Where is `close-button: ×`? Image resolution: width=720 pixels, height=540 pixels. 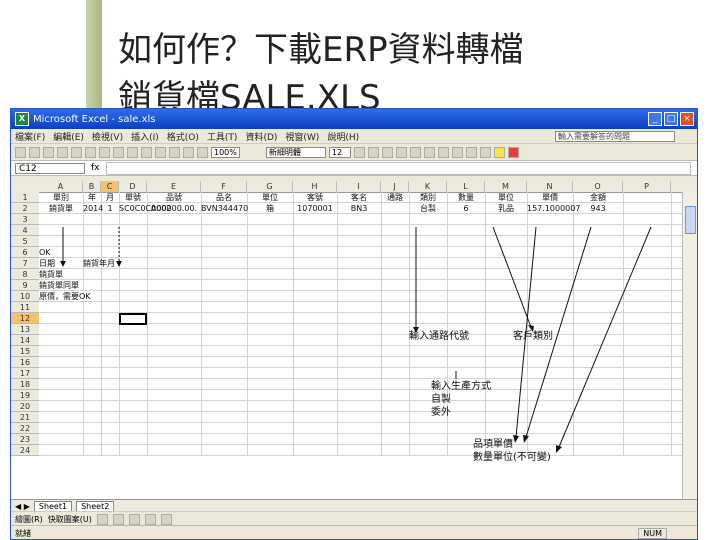 close-button: × is located at coordinates (687, 119).